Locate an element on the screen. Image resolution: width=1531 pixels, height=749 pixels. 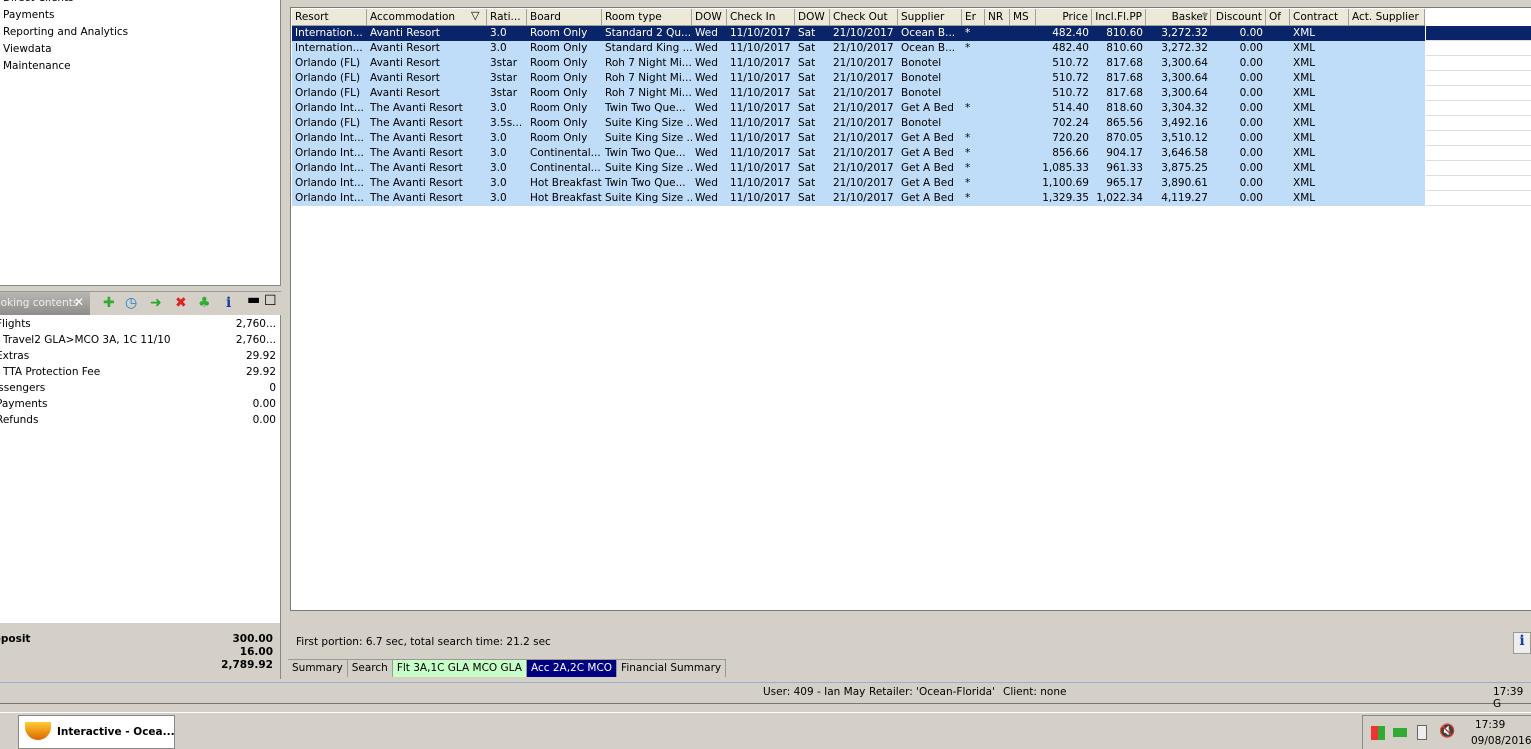
nav-item: Maintenance is located at coordinates (37, 66).